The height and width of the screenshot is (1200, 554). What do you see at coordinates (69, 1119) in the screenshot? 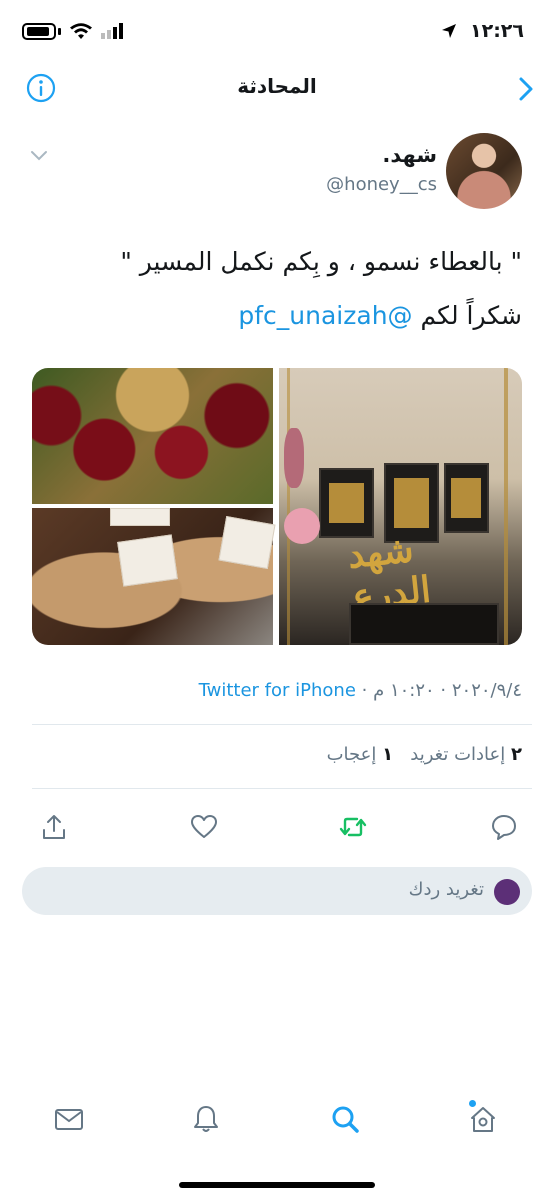
I see `messages-icon` at bounding box center [69, 1119].